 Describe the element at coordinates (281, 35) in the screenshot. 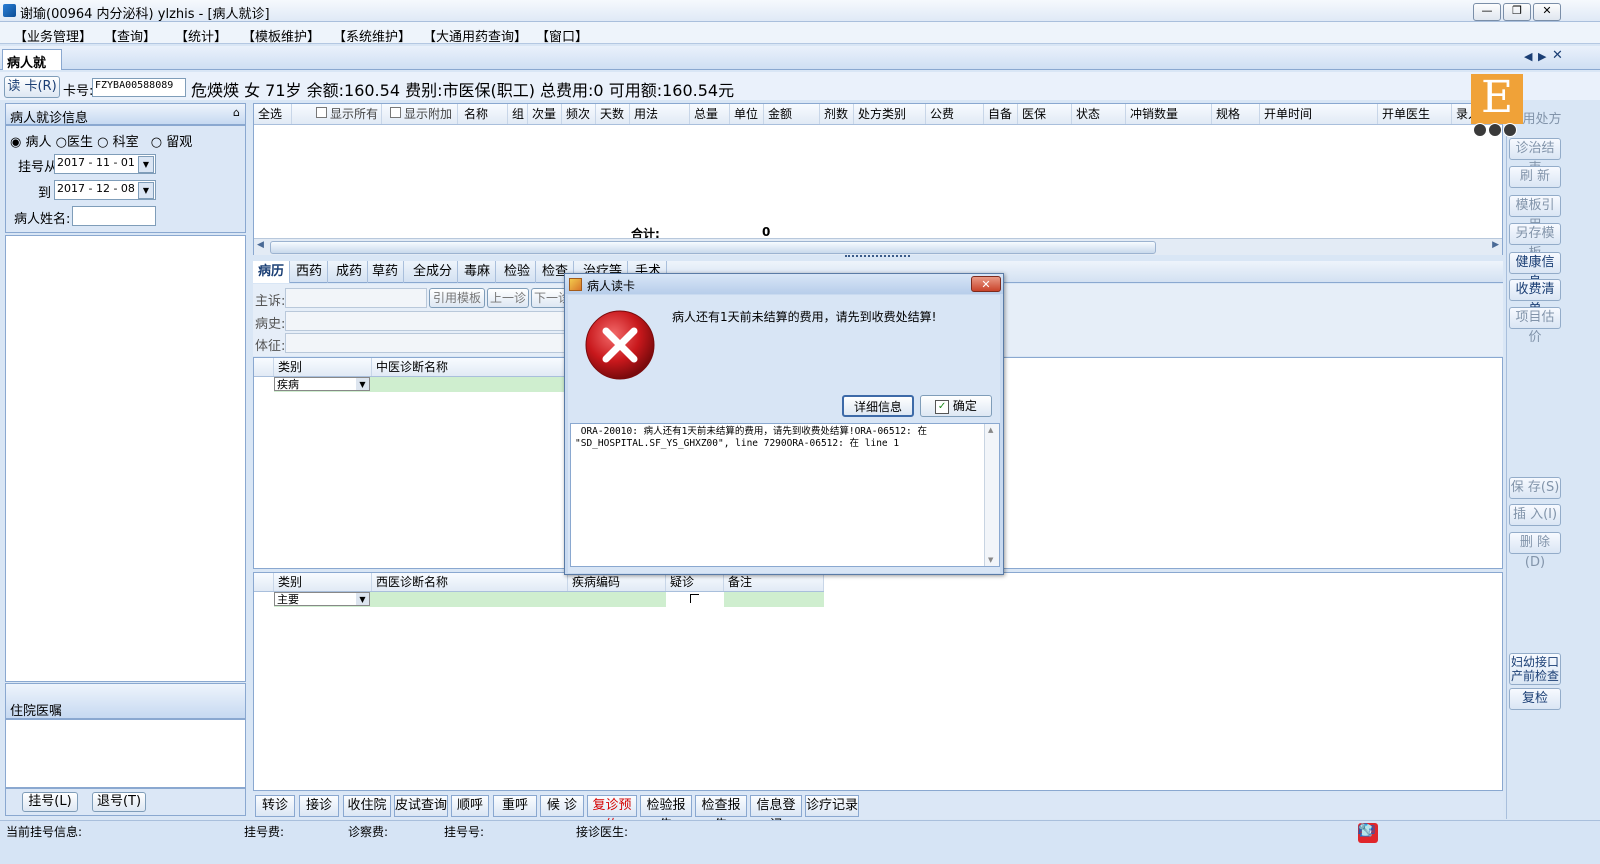

I see `menu-template: 【模板维护】` at that location.